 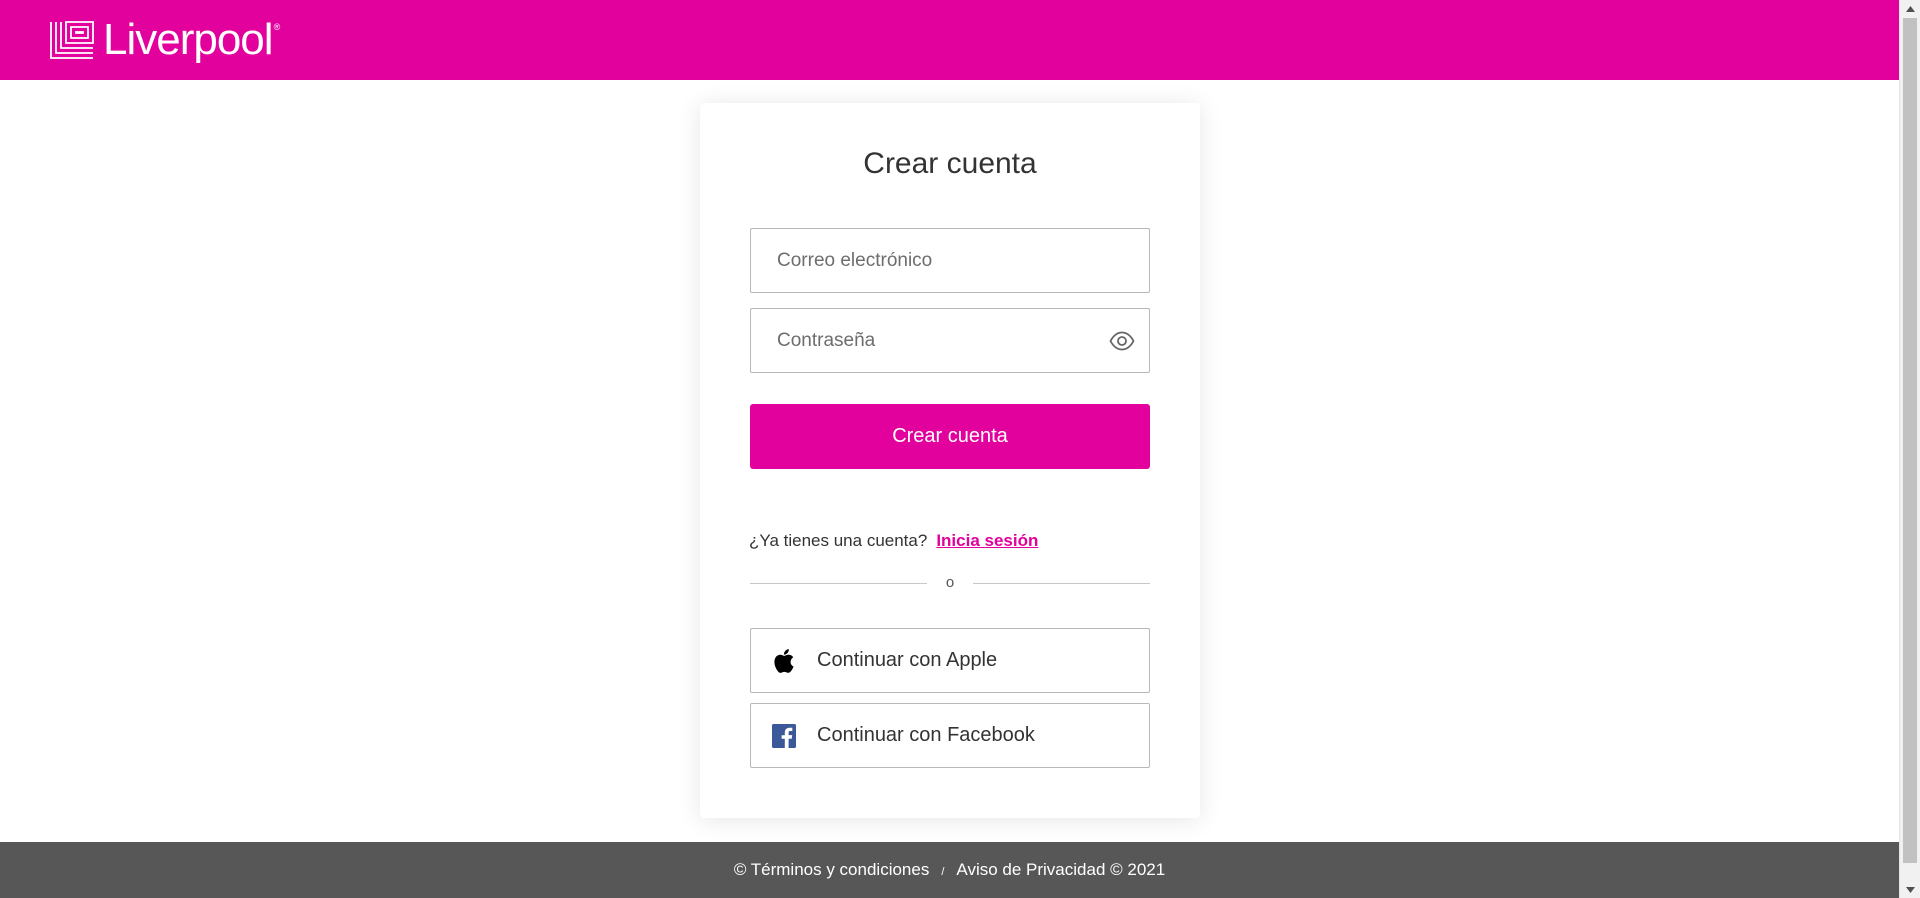 What do you see at coordinates (832, 870) in the screenshot?
I see `terms-link: © Términos y condiciones` at bounding box center [832, 870].